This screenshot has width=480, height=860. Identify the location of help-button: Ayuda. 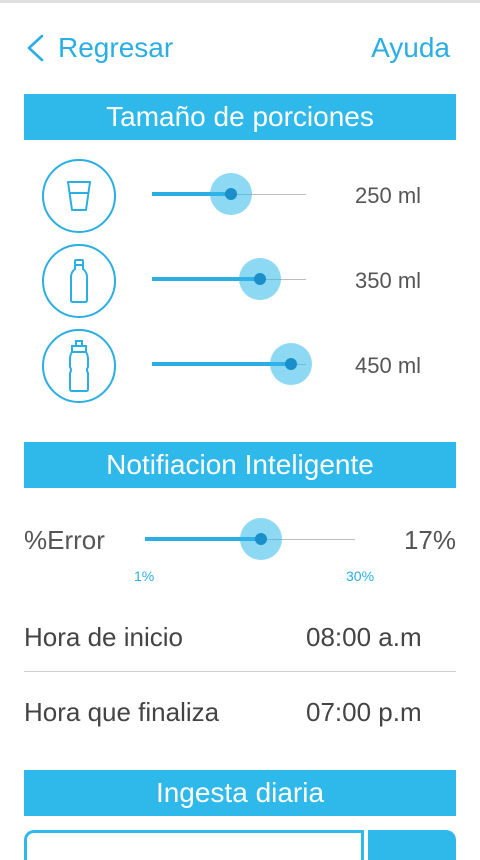
(410, 48).